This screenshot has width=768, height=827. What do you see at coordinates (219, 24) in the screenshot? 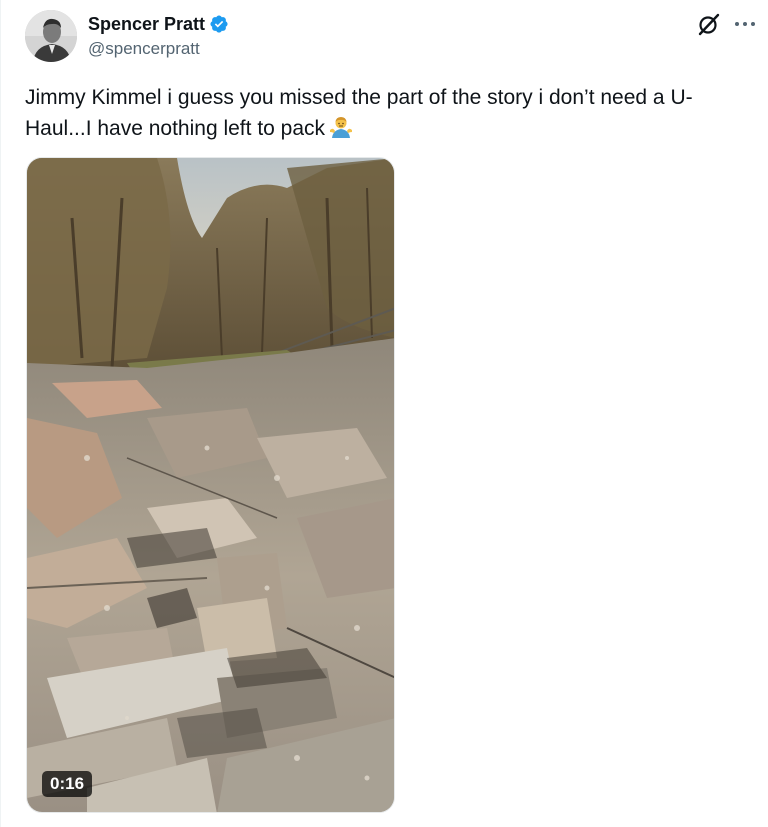
I see `verified-badge-icon` at bounding box center [219, 24].